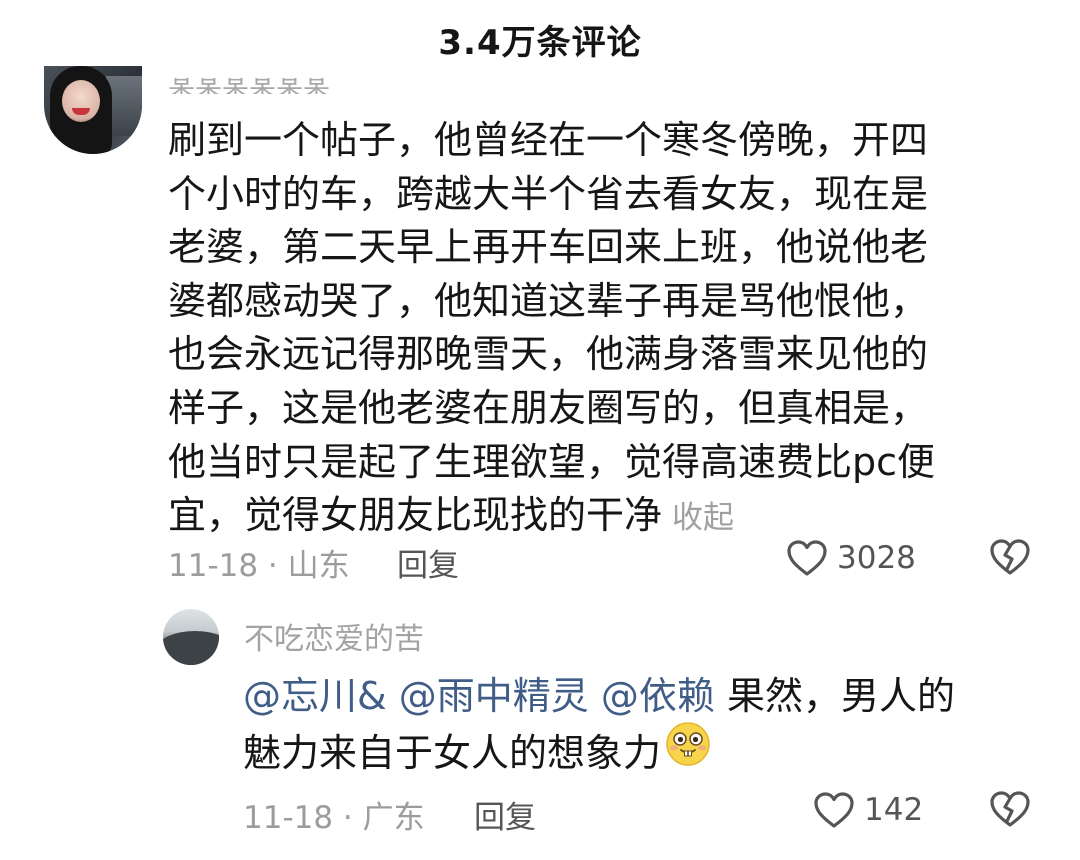 Image resolution: width=1080 pixels, height=860 pixels. Describe the element at coordinates (452, 753) in the screenshot. I see `reply-text-line2: 魅力来自于女人的想象力` at that location.